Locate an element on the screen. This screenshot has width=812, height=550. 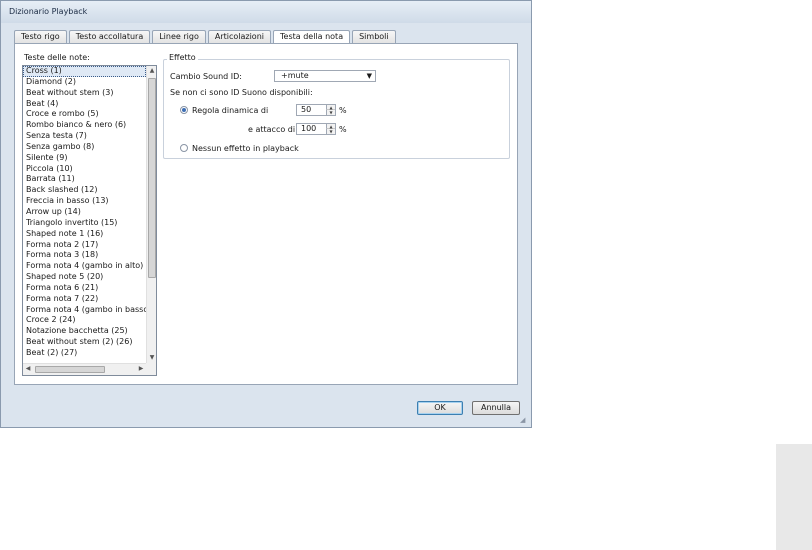
list-item: Beat without stem (2) (26) is located at coordinates (84, 342).